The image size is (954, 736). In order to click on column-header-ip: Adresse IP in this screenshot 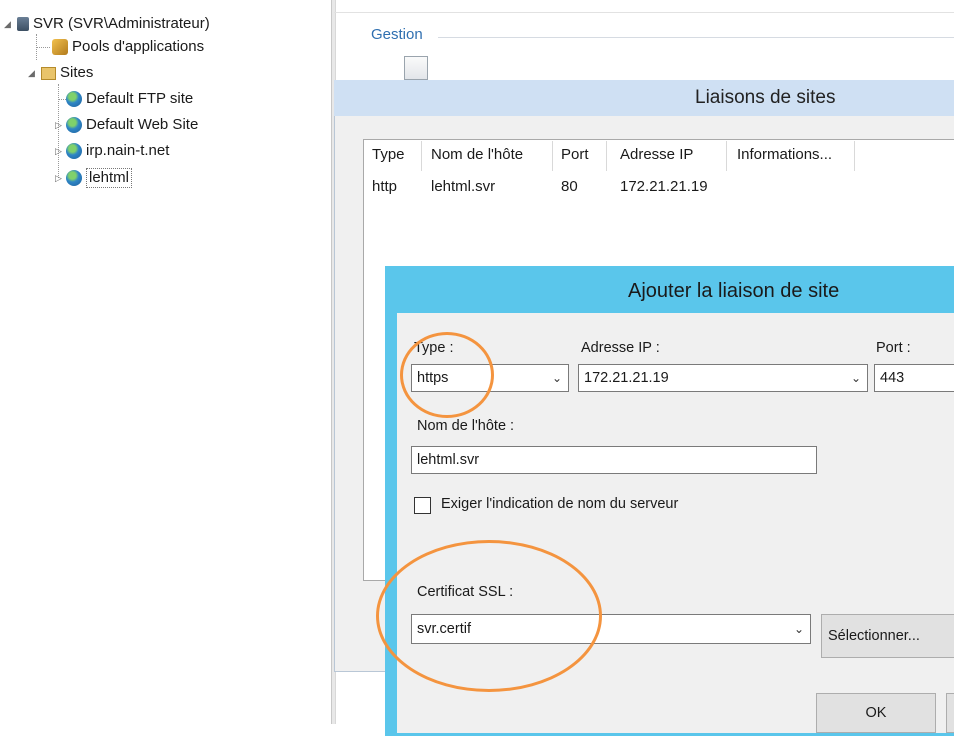, I will do `click(656, 154)`.